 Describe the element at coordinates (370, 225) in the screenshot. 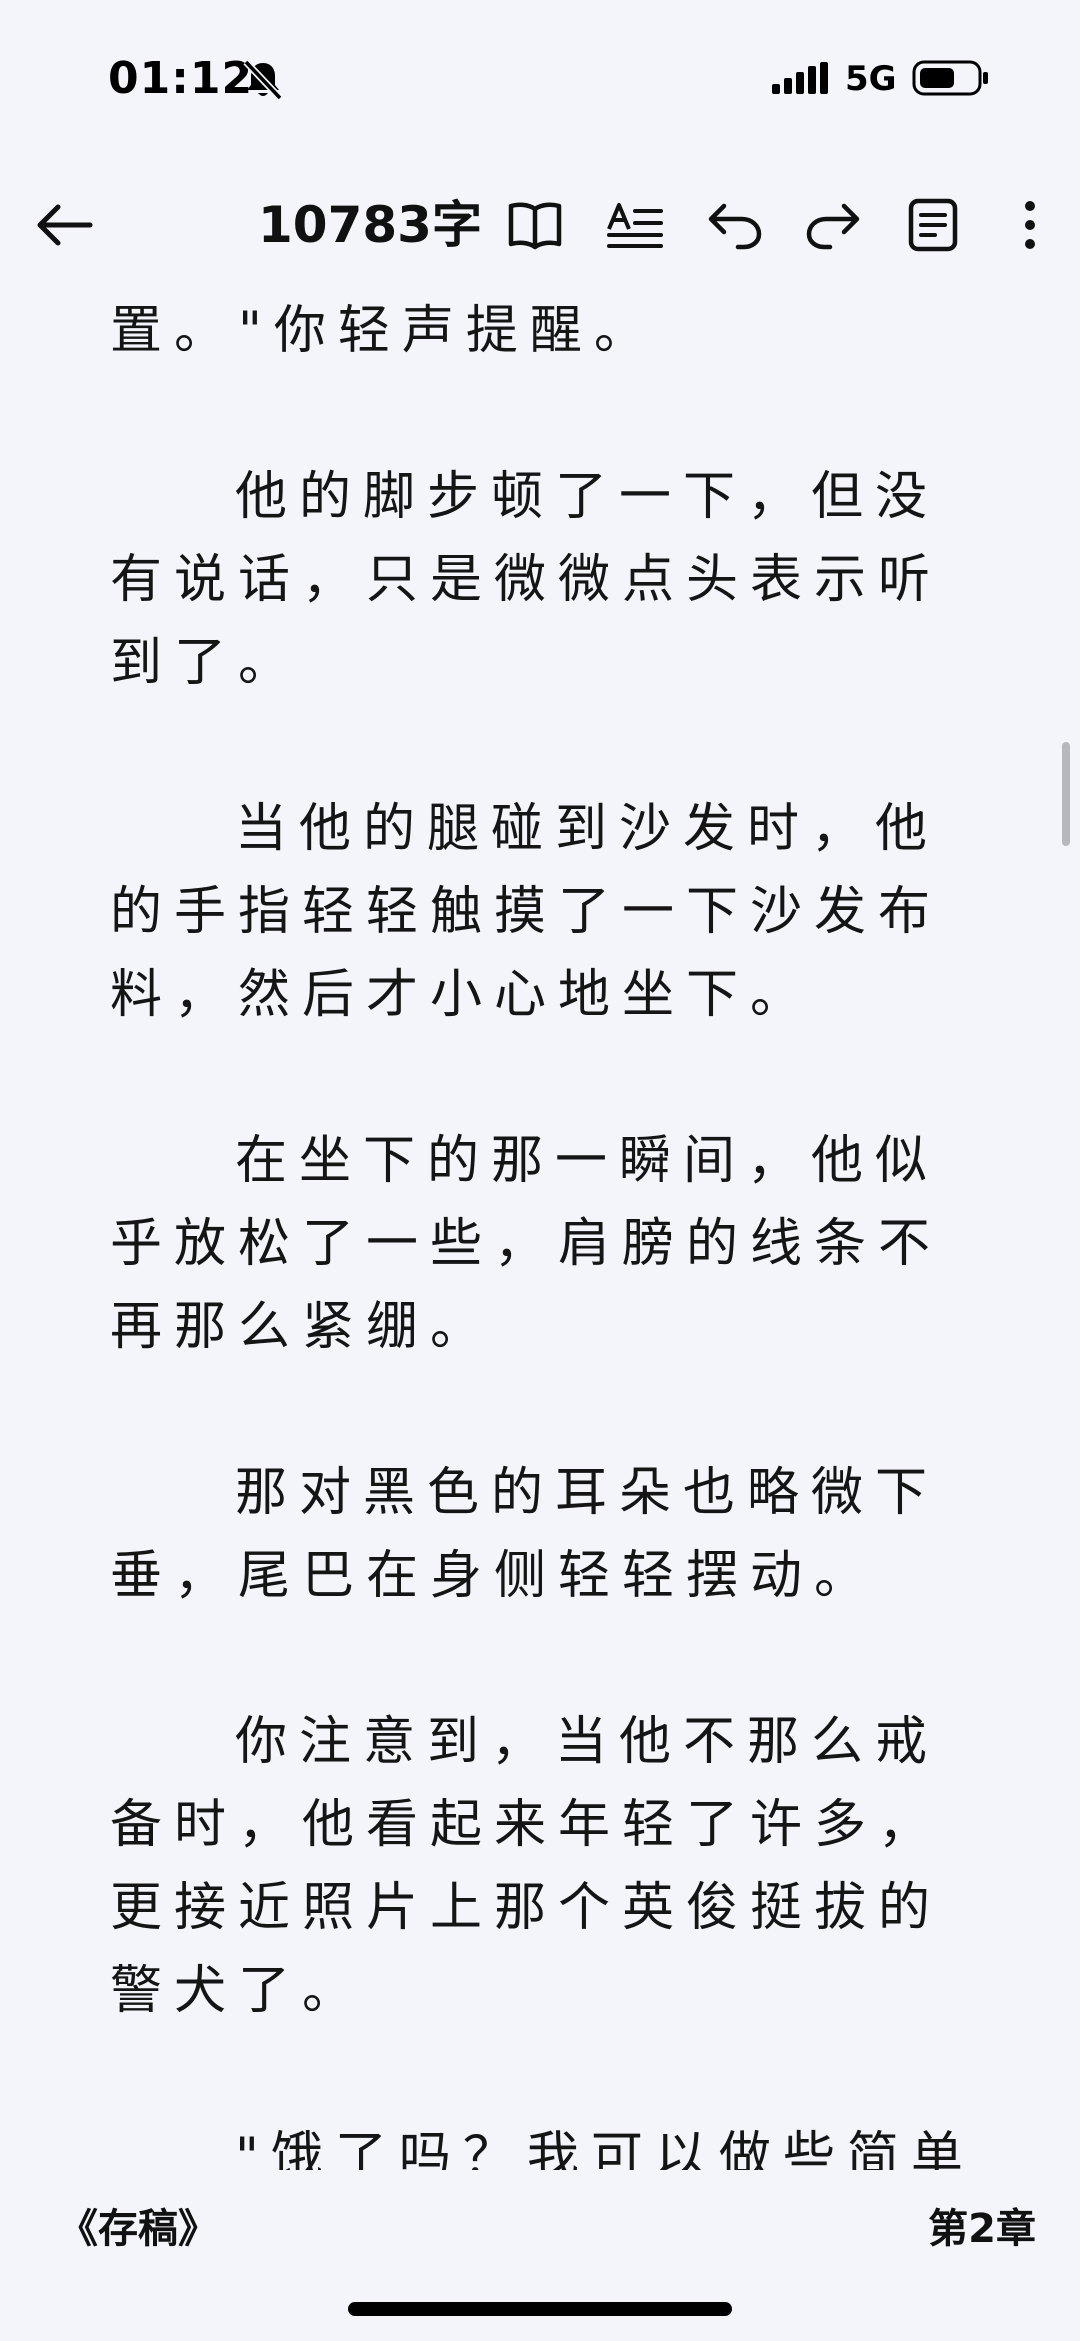

I see `word-count: 10783字` at that location.